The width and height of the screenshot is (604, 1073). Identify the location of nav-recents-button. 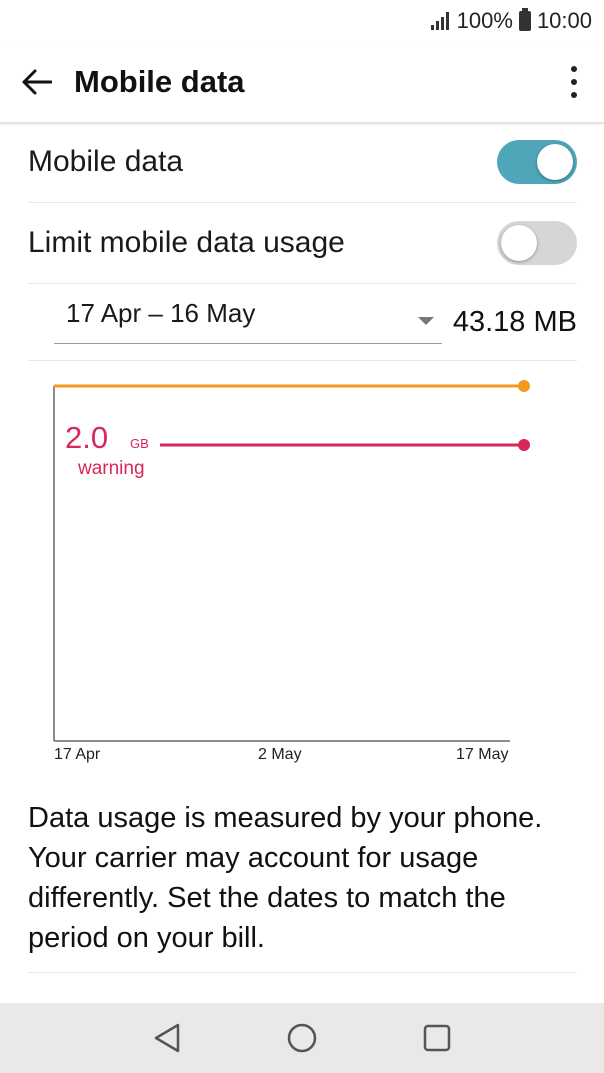
(437, 1038).